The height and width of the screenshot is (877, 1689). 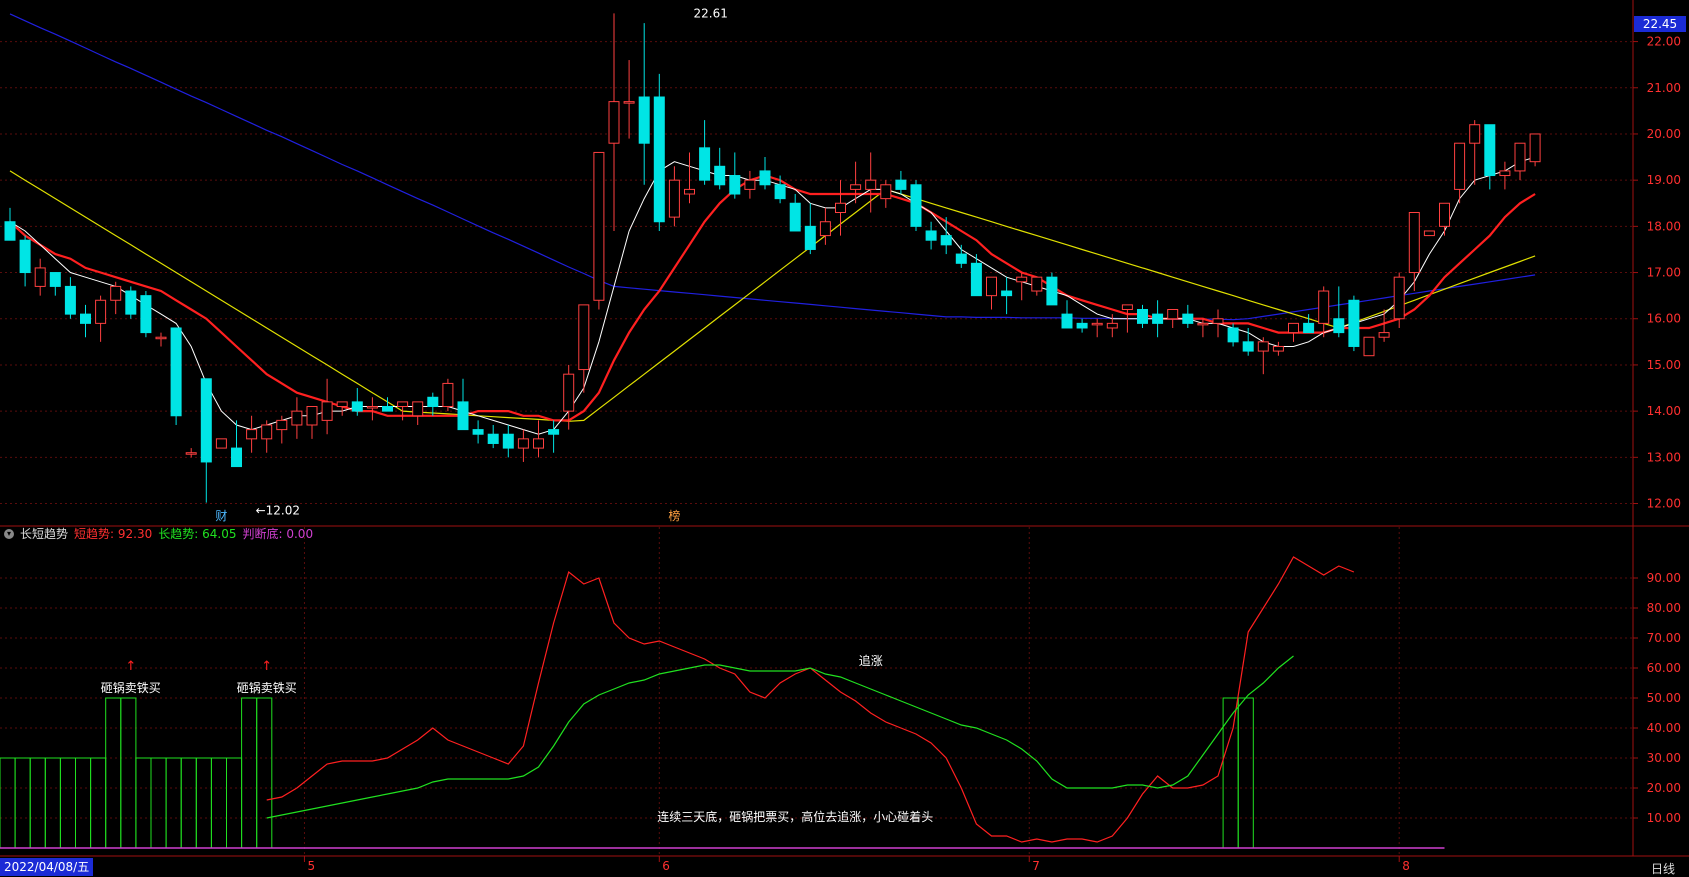 What do you see at coordinates (1664, 42) in the screenshot?
I see `price-tick-label: 22.00` at bounding box center [1664, 42].